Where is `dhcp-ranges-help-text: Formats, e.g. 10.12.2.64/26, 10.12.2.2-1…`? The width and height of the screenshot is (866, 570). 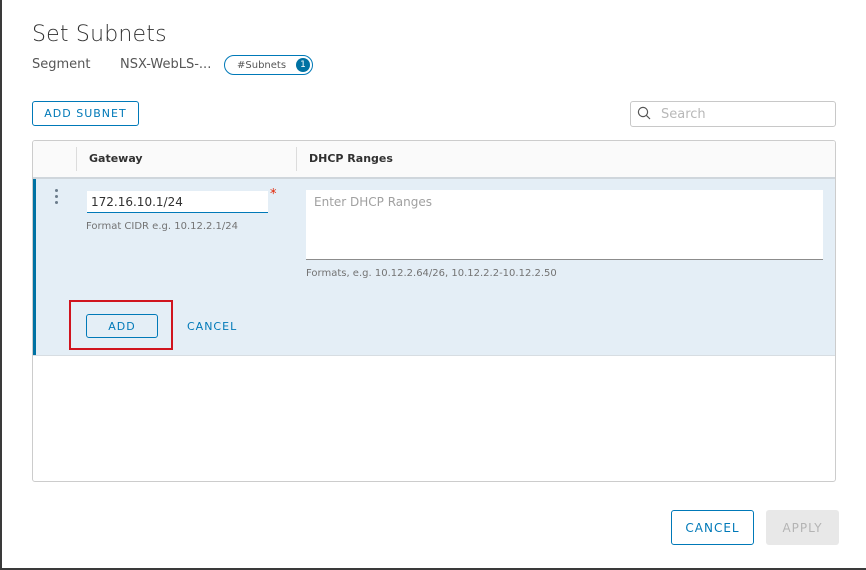
dhcp-ranges-help-text: Formats, e.g. 10.12.2.64/26, 10.12.2.2-1… is located at coordinates (431, 273).